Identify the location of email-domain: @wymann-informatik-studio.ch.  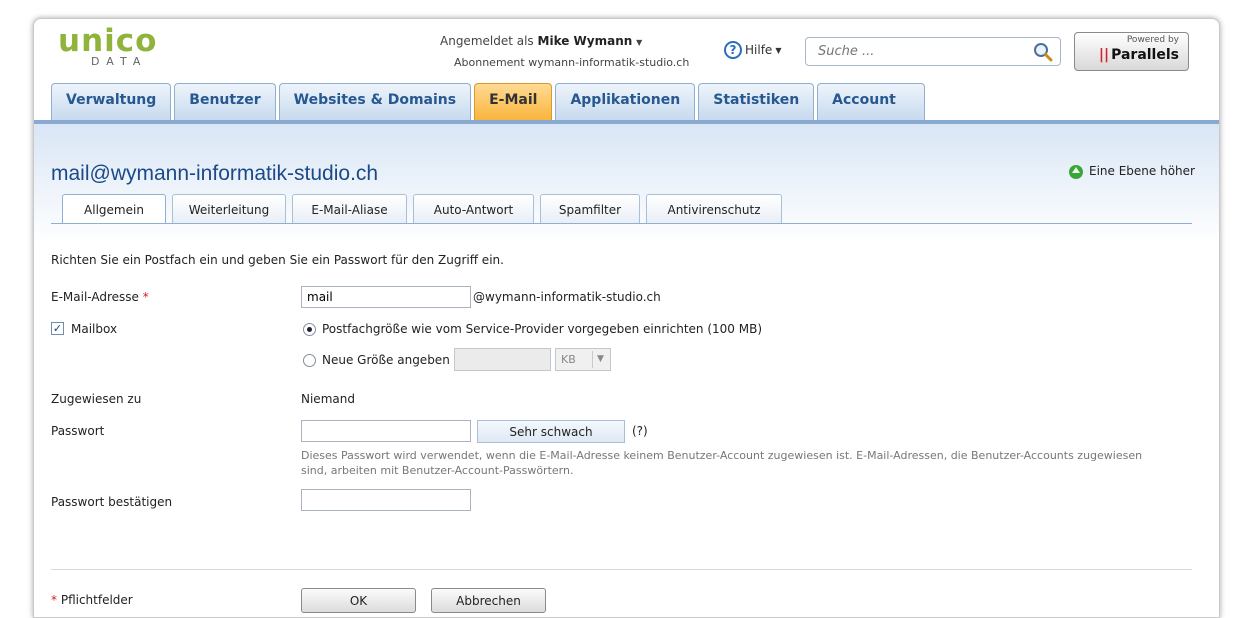
(567, 297).